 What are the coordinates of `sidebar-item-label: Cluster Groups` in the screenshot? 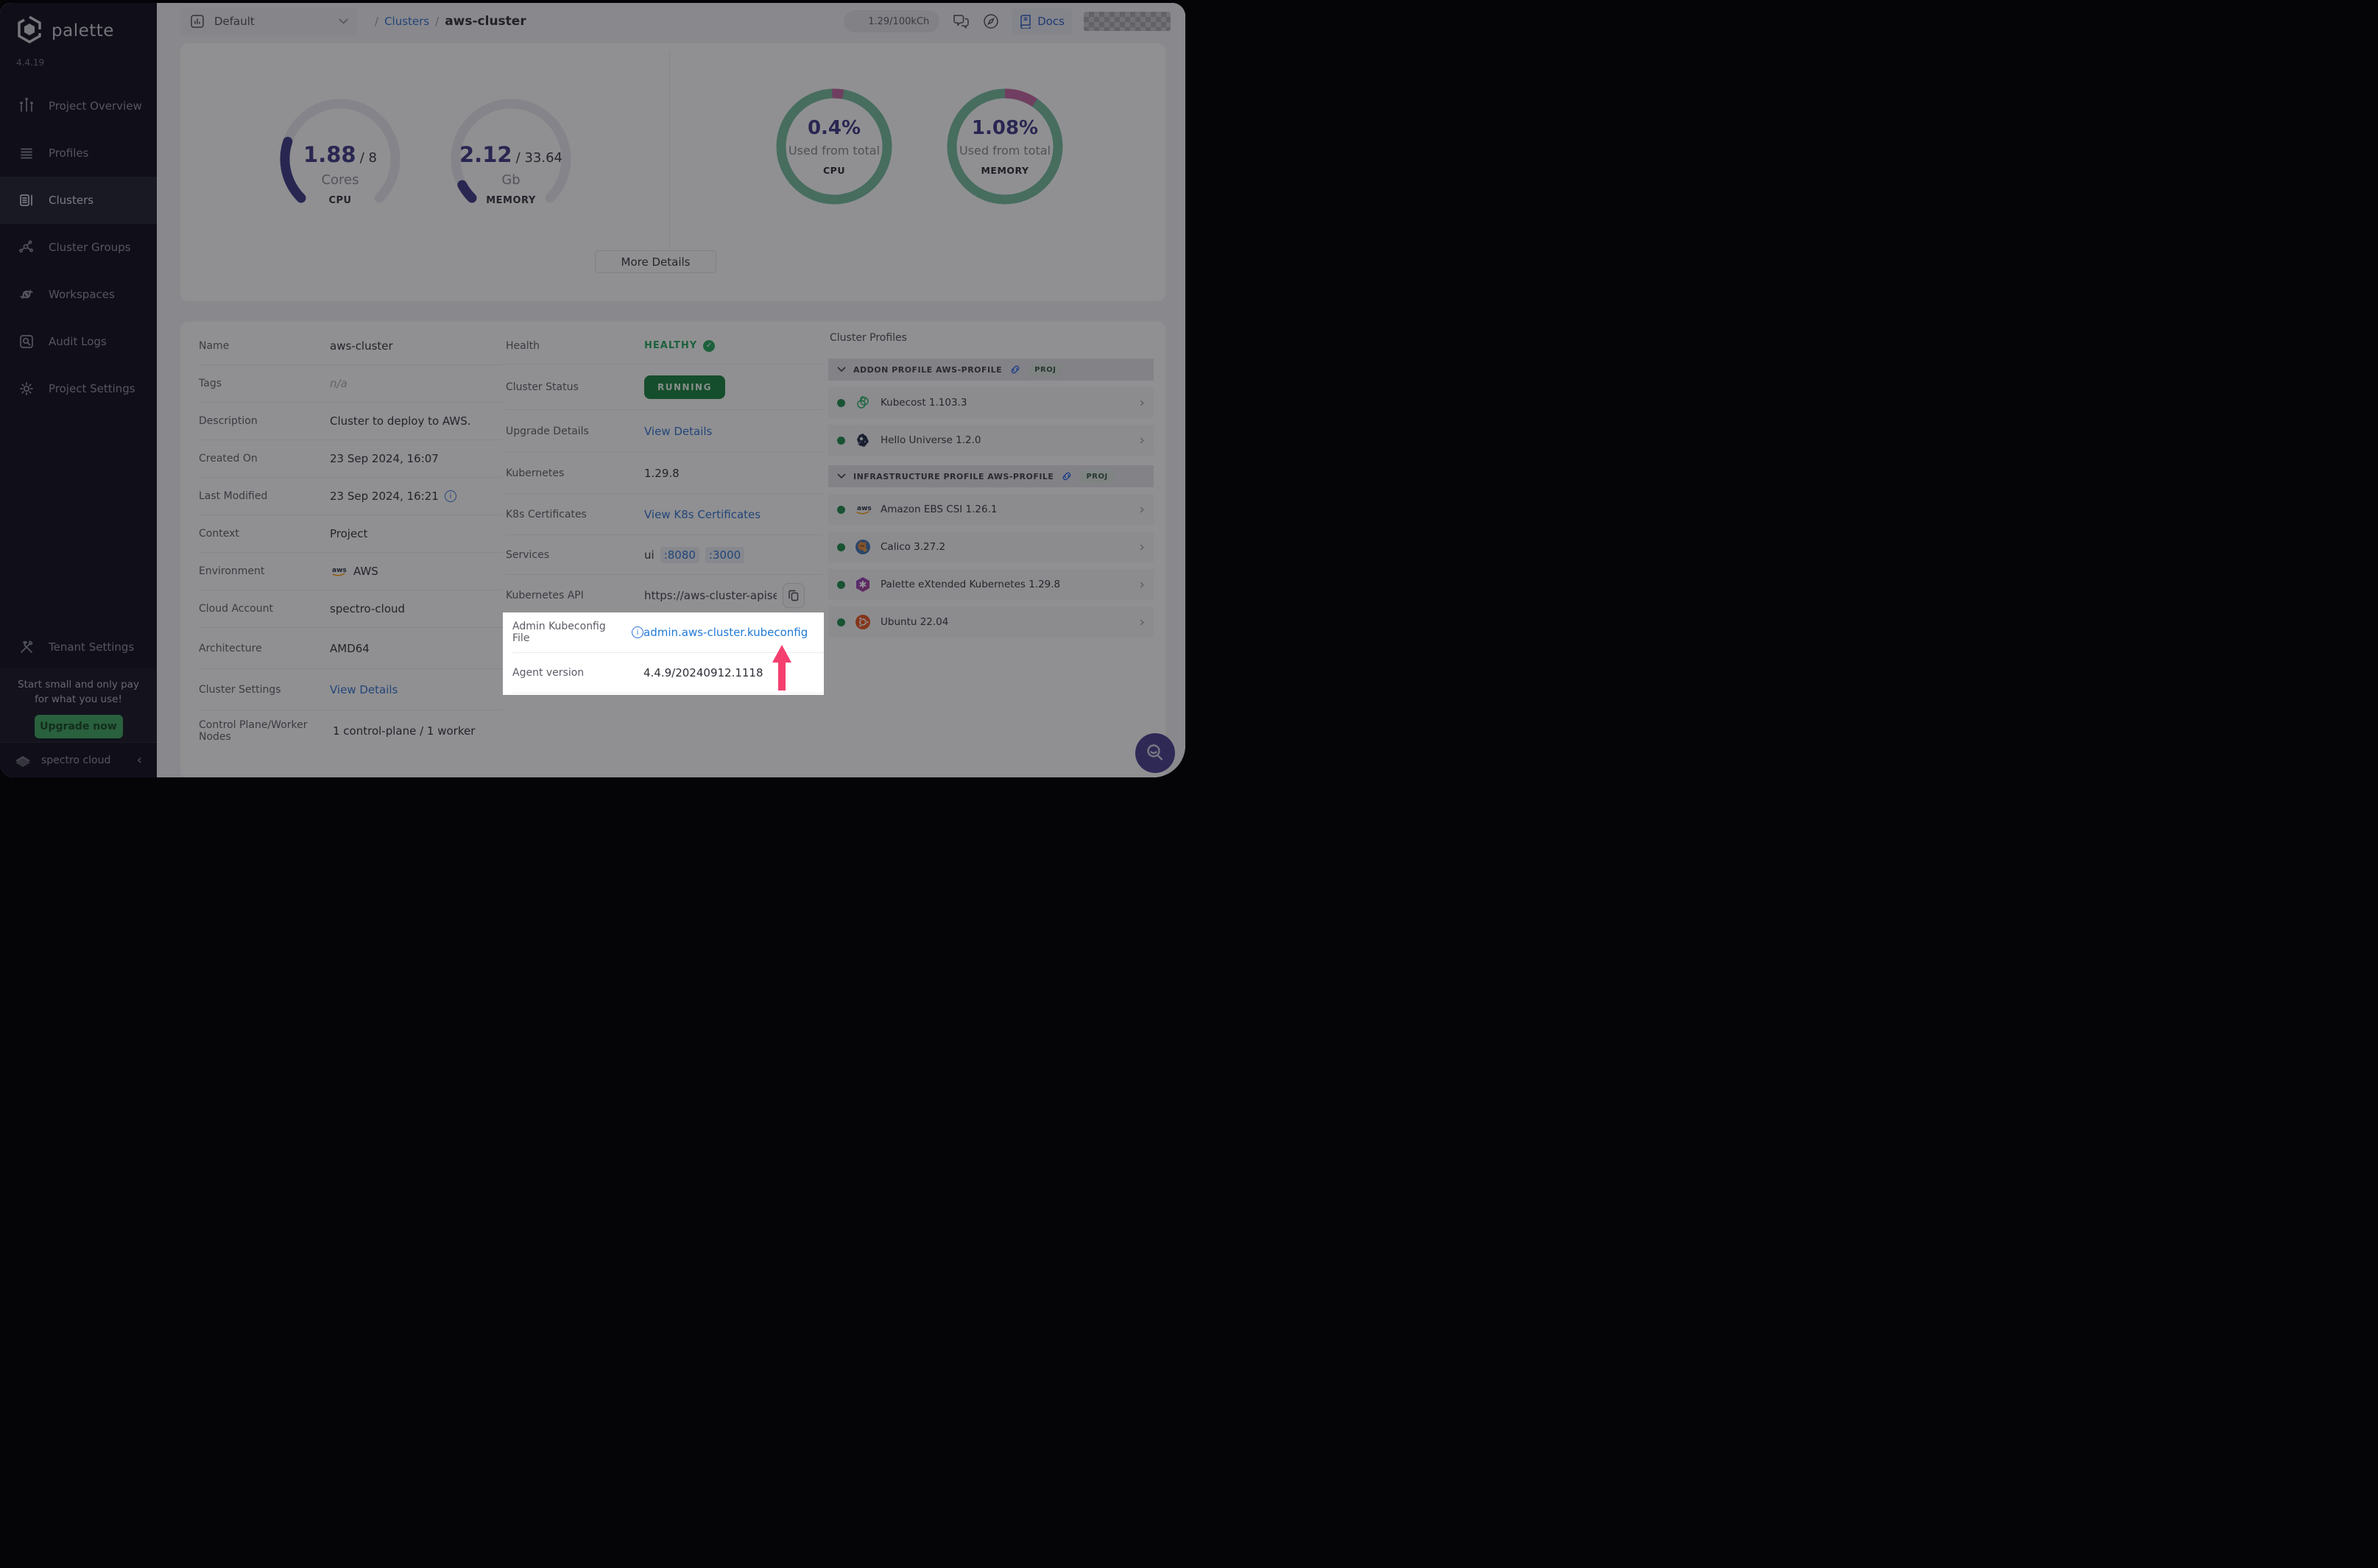 It's located at (90, 248).